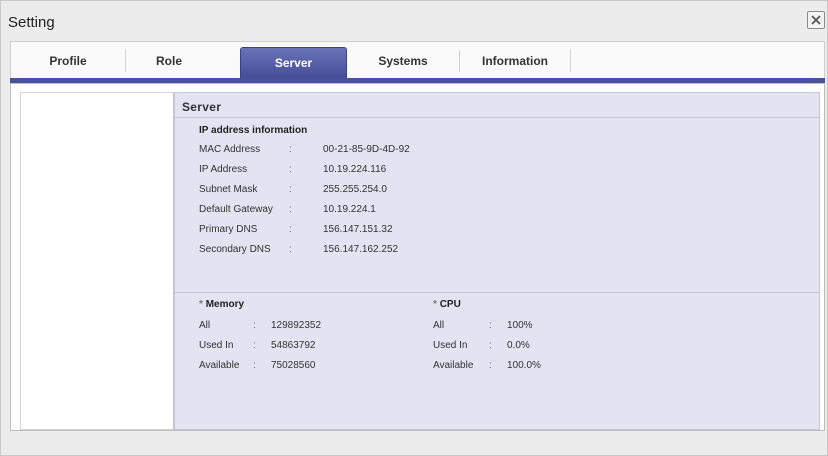  Describe the element at coordinates (293, 345) in the screenshot. I see `memory-used-value: 54863792` at that location.